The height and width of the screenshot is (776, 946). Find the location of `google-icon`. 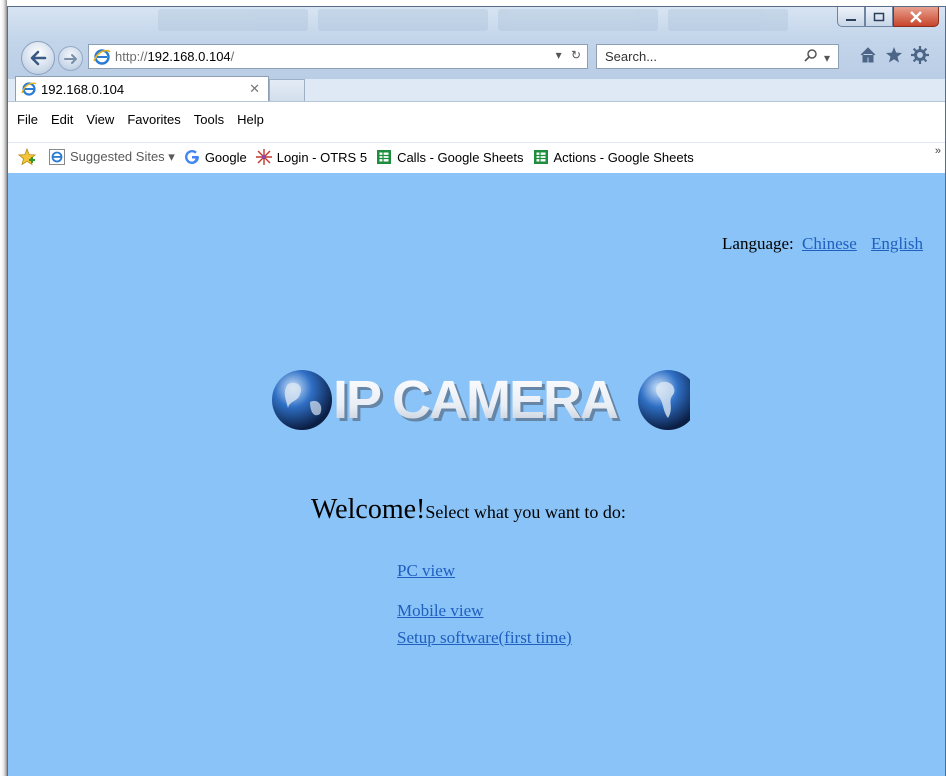

google-icon is located at coordinates (192, 157).